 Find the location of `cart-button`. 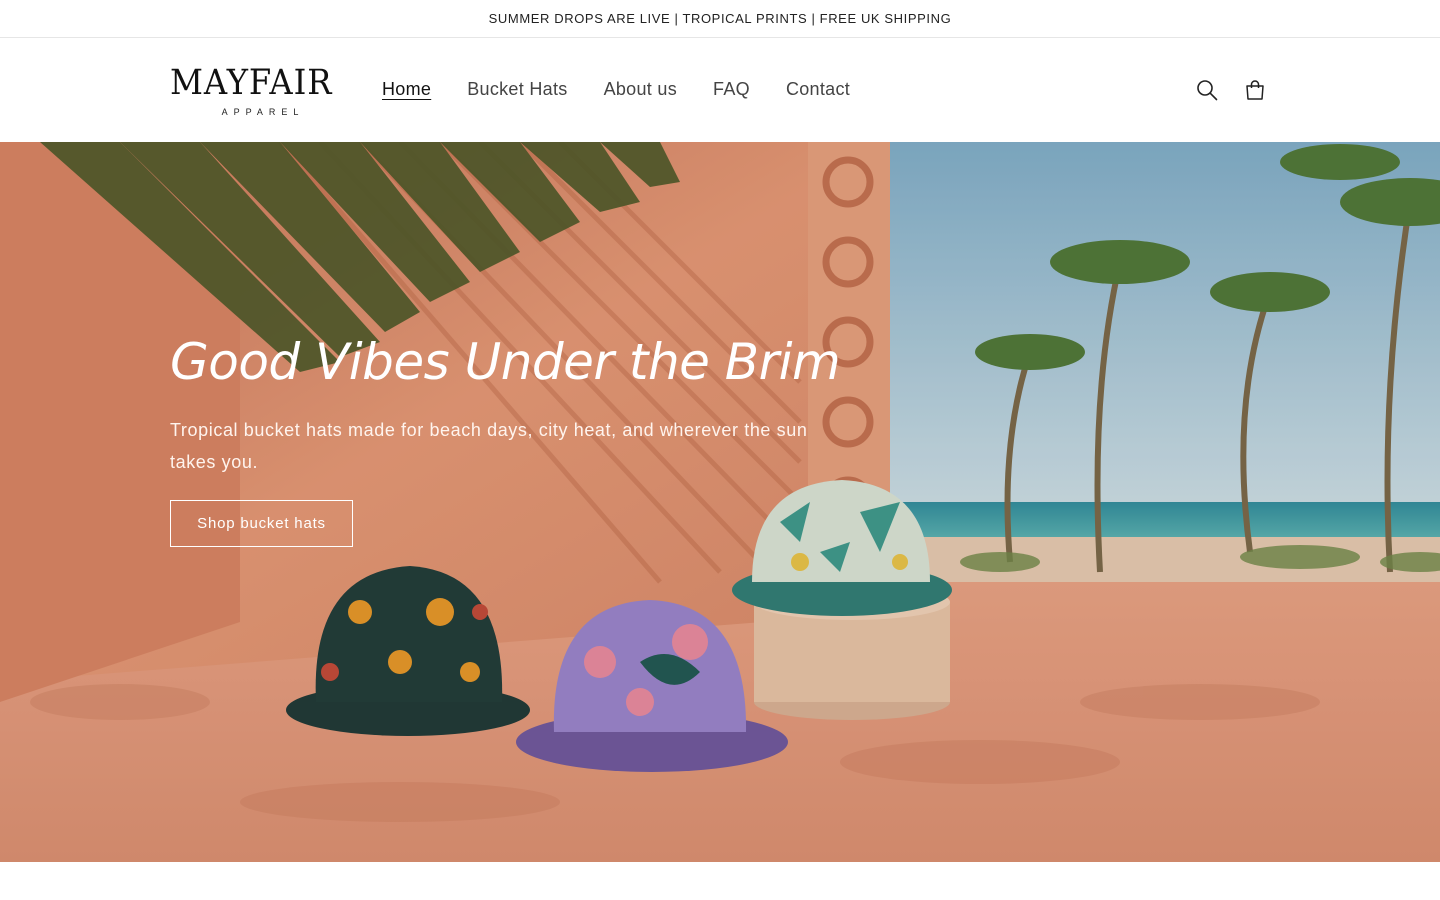

cart-button is located at coordinates (1255, 90).